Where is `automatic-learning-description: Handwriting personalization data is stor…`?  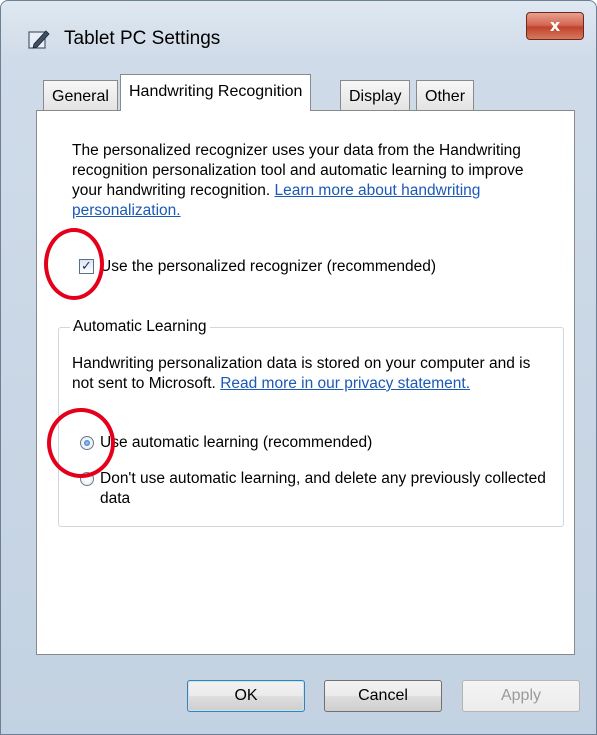 automatic-learning-description: Handwriting personalization data is stor… is located at coordinates (312, 374).